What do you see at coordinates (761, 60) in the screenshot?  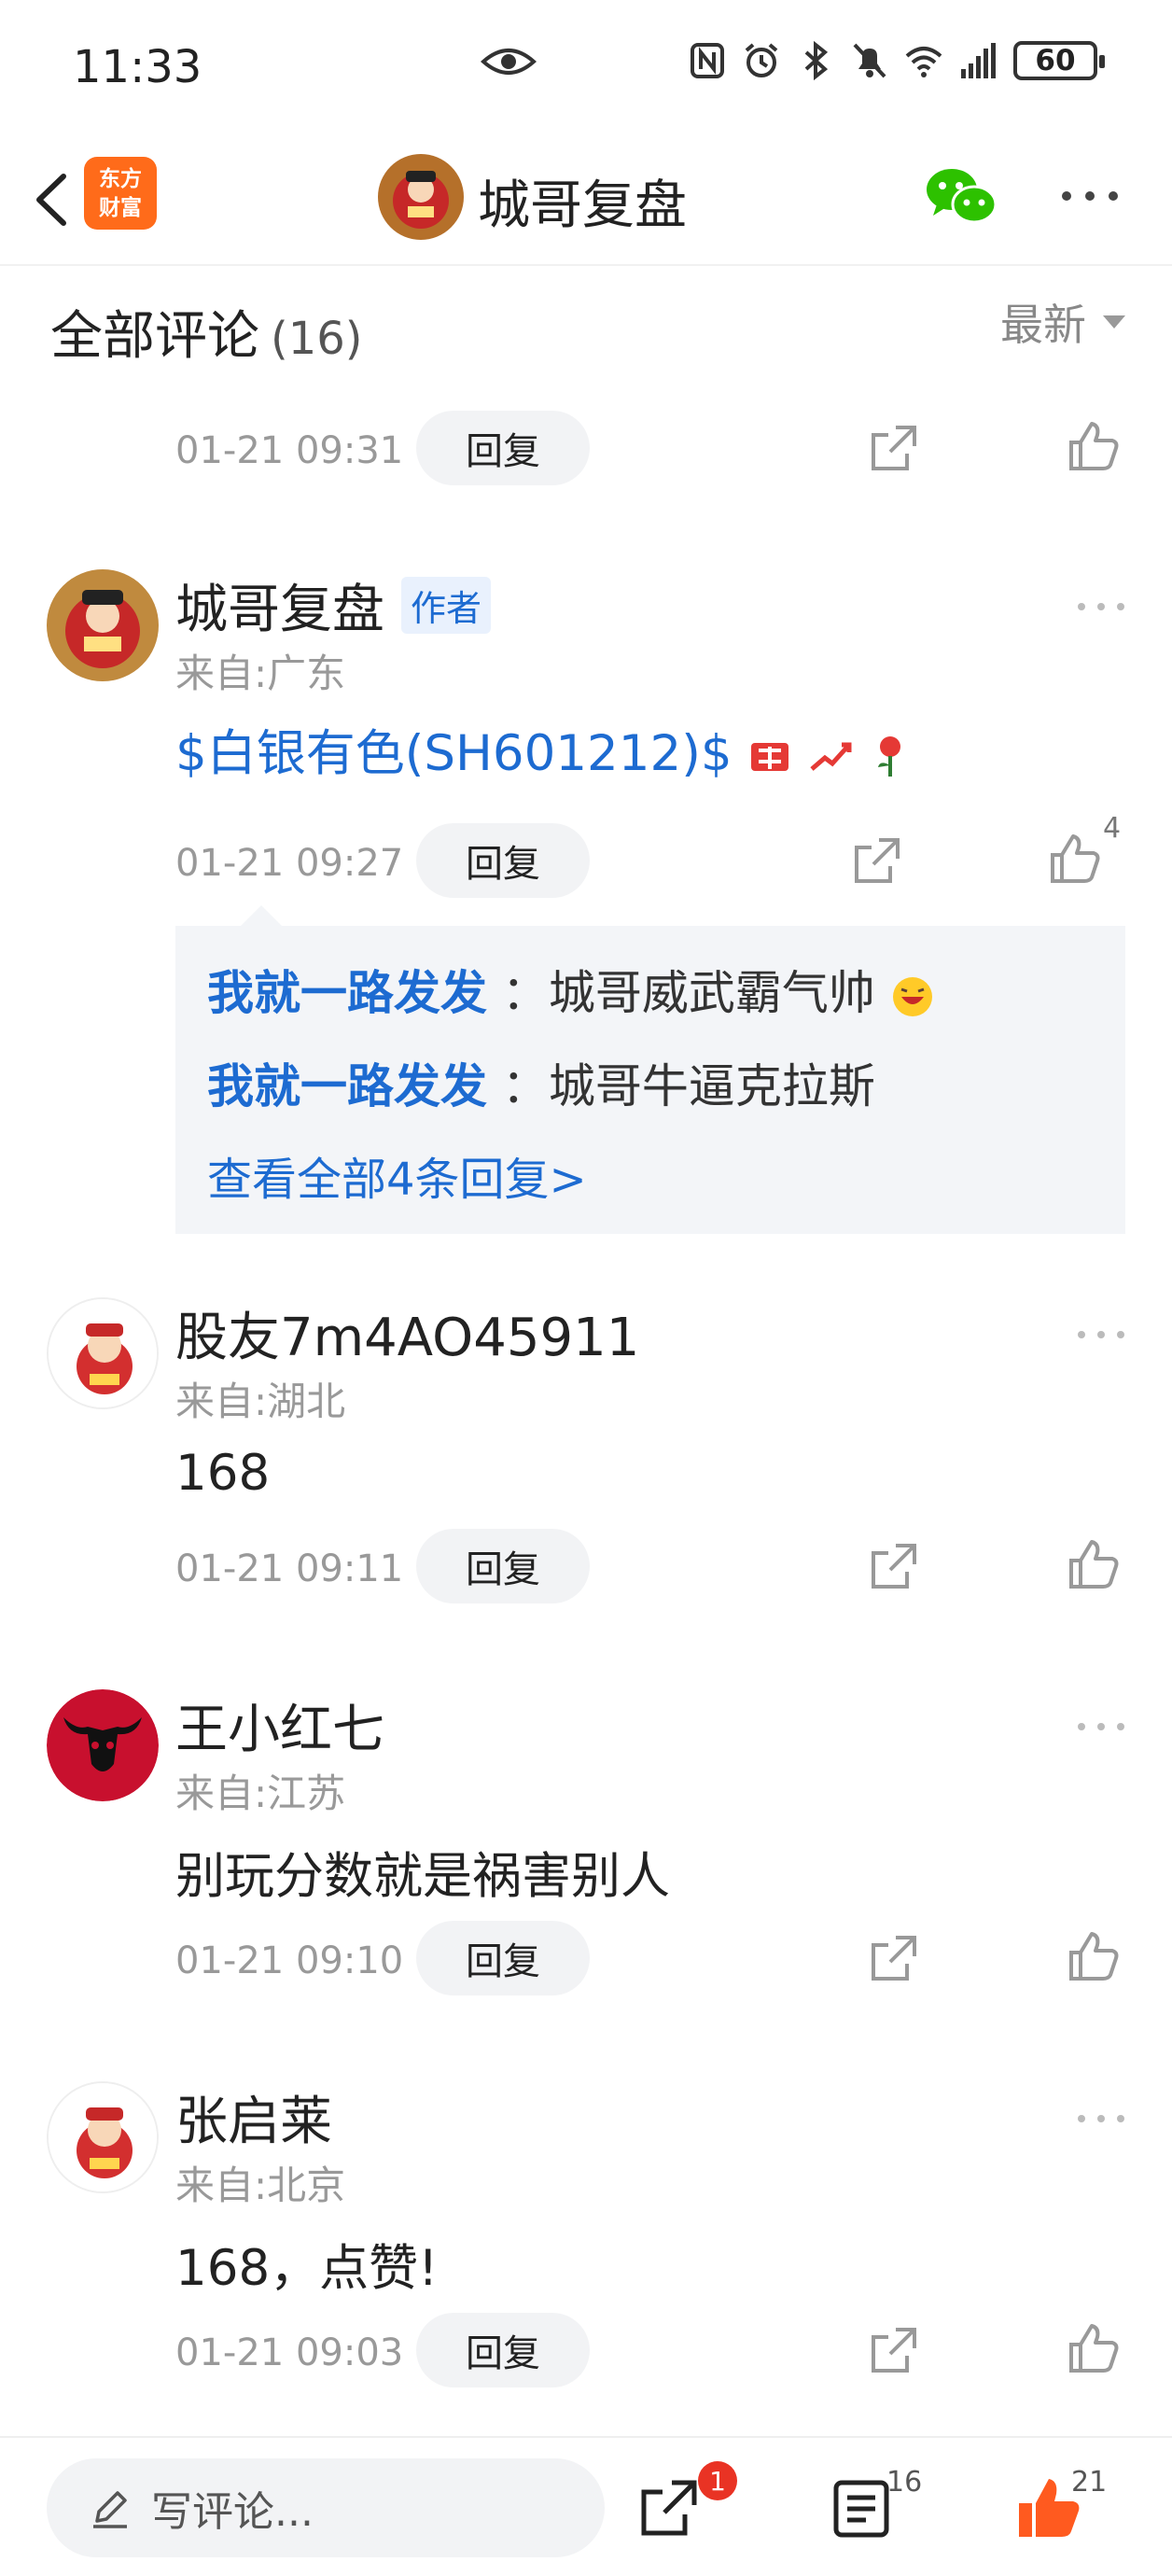 I see `alarm-icon` at bounding box center [761, 60].